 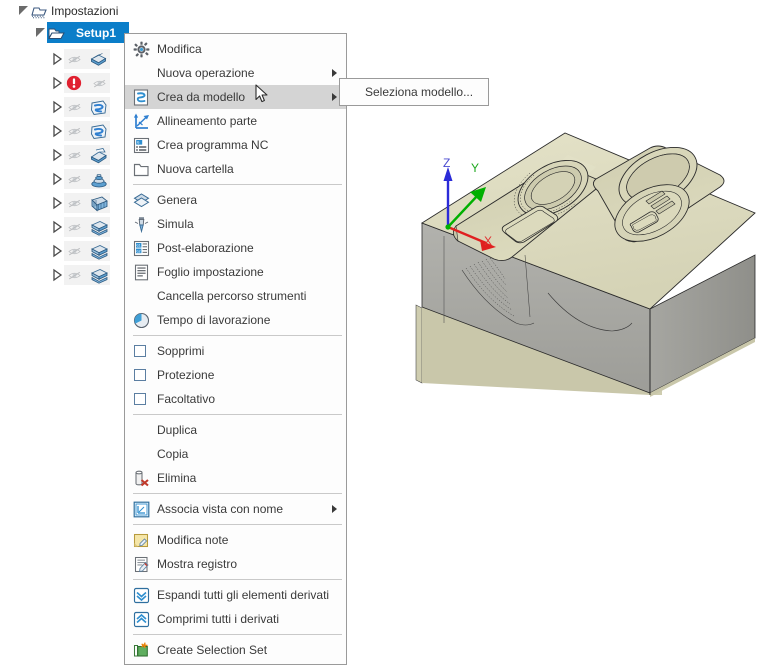 What do you see at coordinates (140, 351) in the screenshot?
I see `checkbox-sopprimi` at bounding box center [140, 351].